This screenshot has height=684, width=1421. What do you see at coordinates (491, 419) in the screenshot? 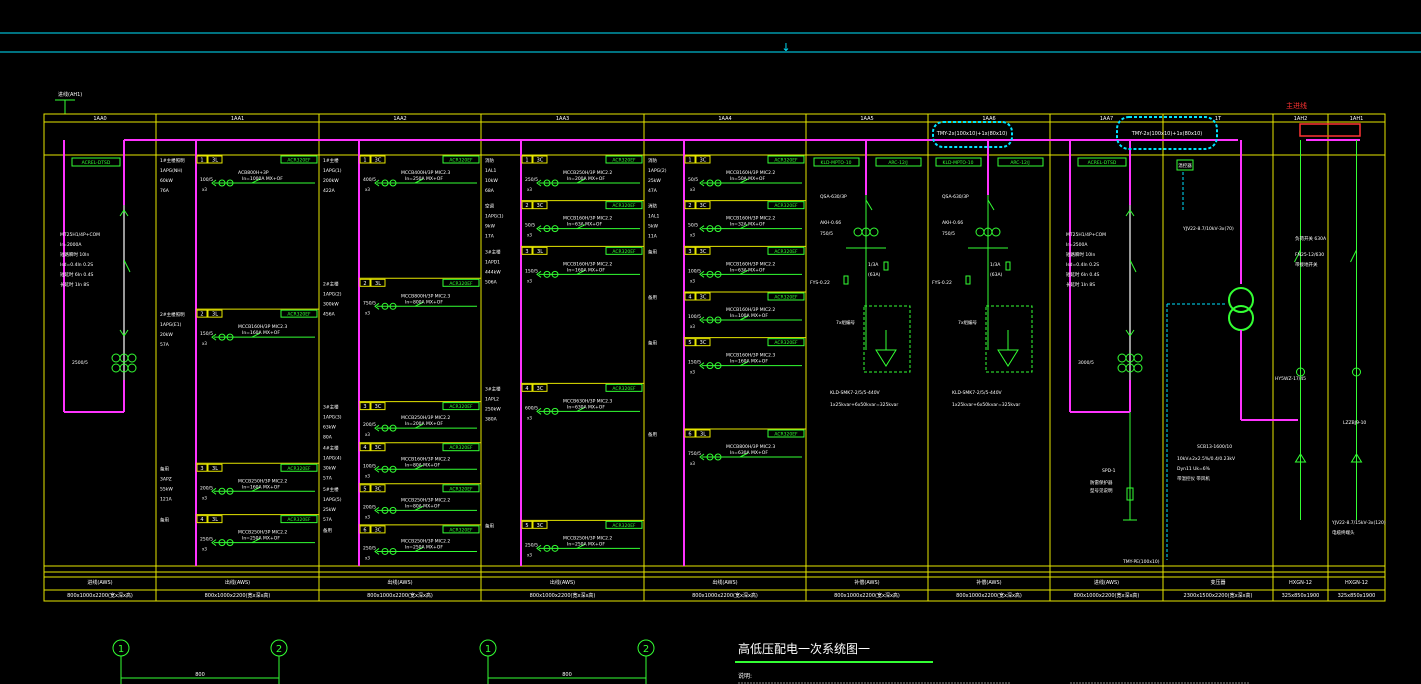
I see `feeder-load-label: 380A` at bounding box center [491, 419].